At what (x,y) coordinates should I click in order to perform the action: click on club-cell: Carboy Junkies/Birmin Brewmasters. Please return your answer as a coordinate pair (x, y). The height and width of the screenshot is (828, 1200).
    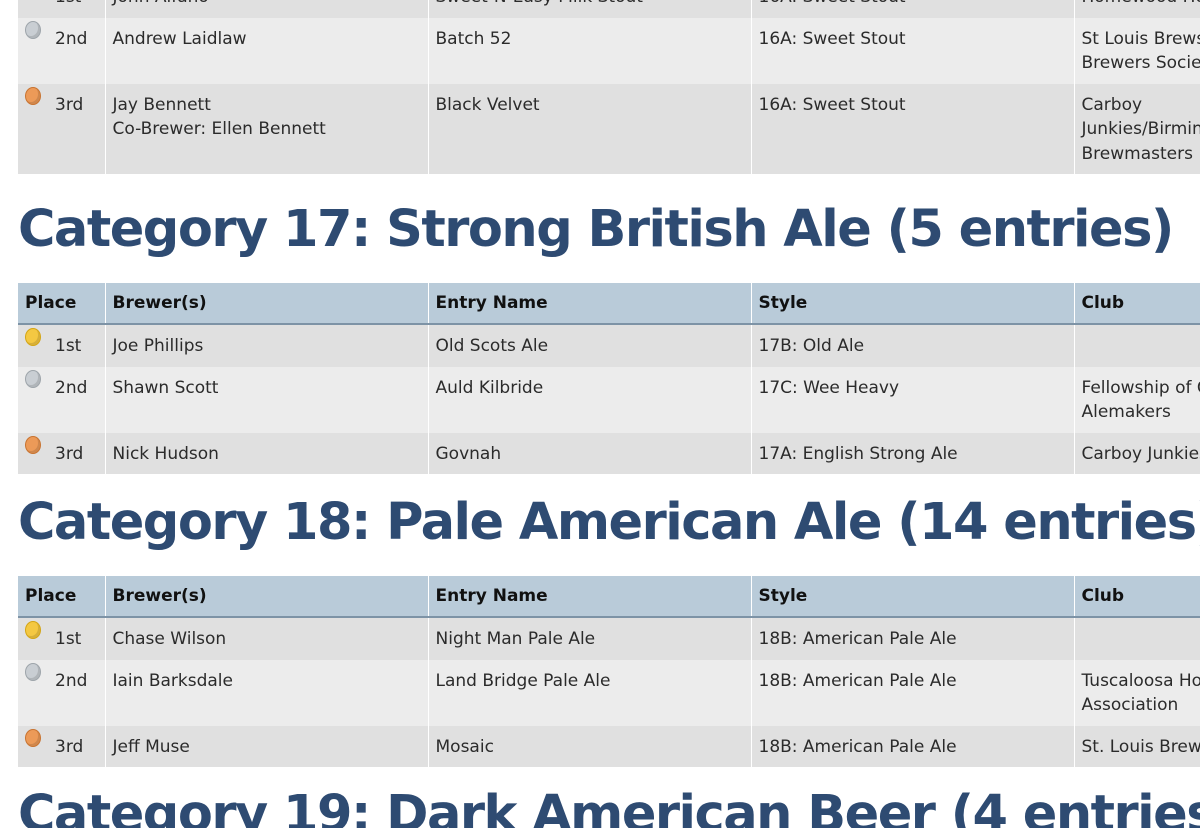
    Looking at the image, I should click on (1137, 128).